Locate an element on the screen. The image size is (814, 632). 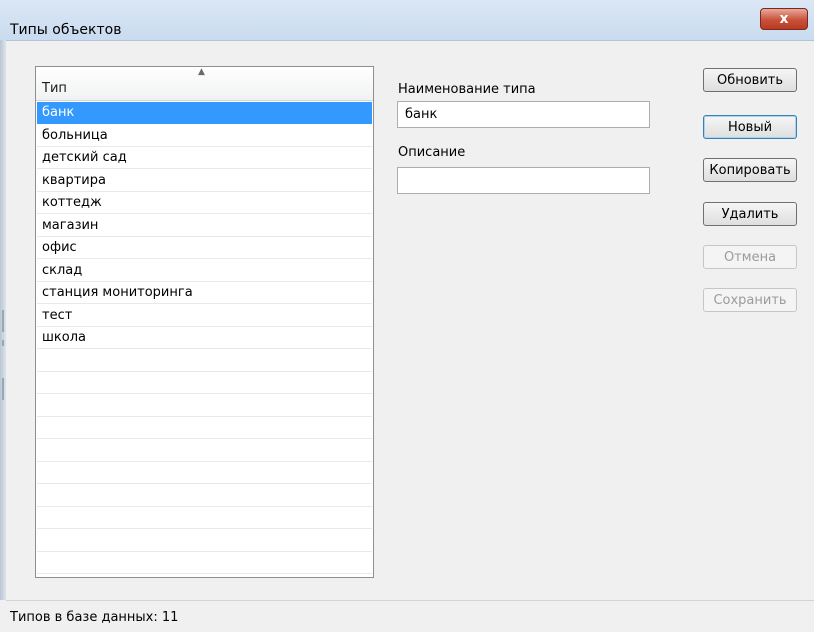
new-button: Новый is located at coordinates (750, 127).